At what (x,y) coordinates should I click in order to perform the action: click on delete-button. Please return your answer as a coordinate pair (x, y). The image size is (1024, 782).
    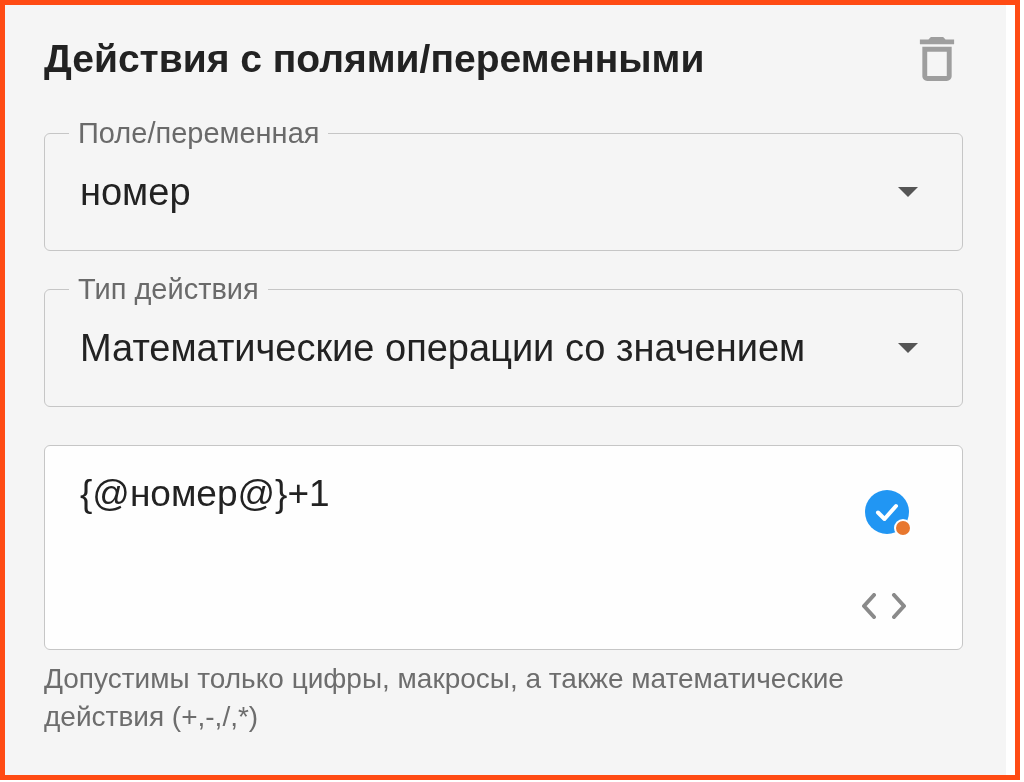
    Looking at the image, I should click on (937, 59).